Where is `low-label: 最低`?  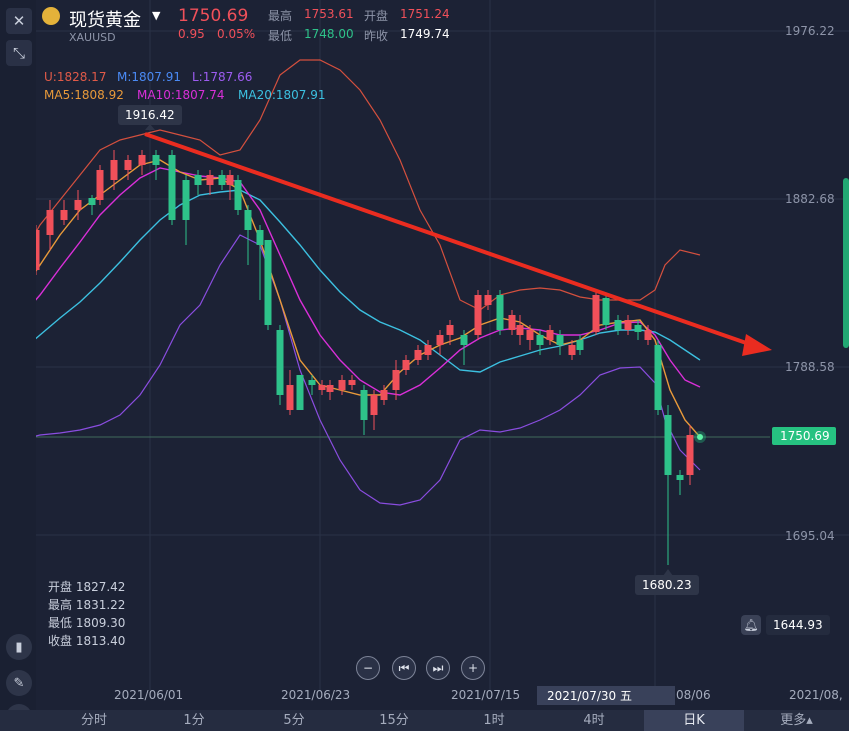
low-label: 最低 is located at coordinates (280, 36).